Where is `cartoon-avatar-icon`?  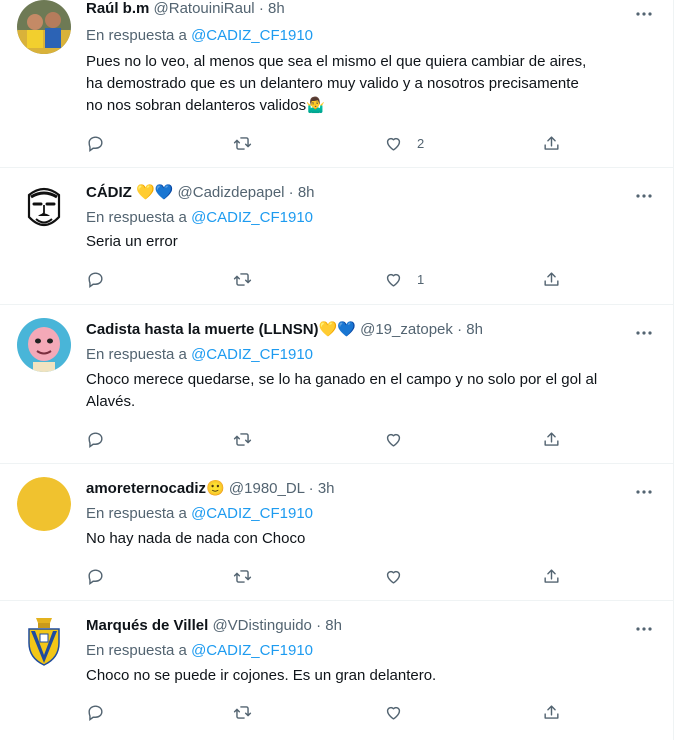 cartoon-avatar-icon is located at coordinates (44, 345).